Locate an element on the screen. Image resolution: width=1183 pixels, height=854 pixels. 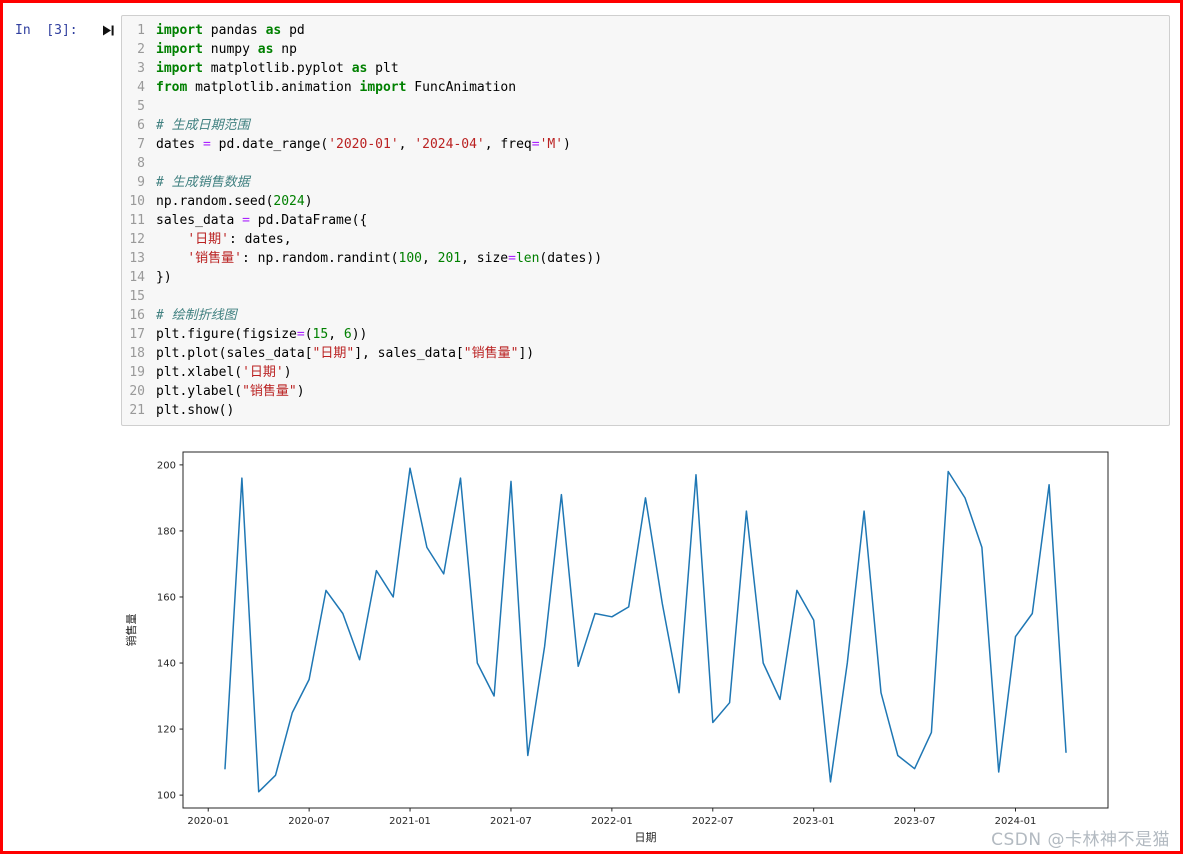
line-number: 4 is located at coordinates (141, 87).